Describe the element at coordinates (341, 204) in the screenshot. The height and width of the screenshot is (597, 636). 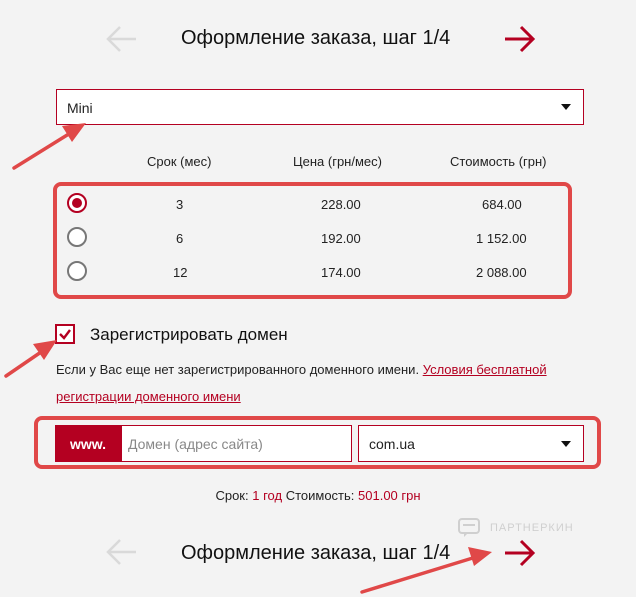
I see `price-cell: 228.00` at that location.